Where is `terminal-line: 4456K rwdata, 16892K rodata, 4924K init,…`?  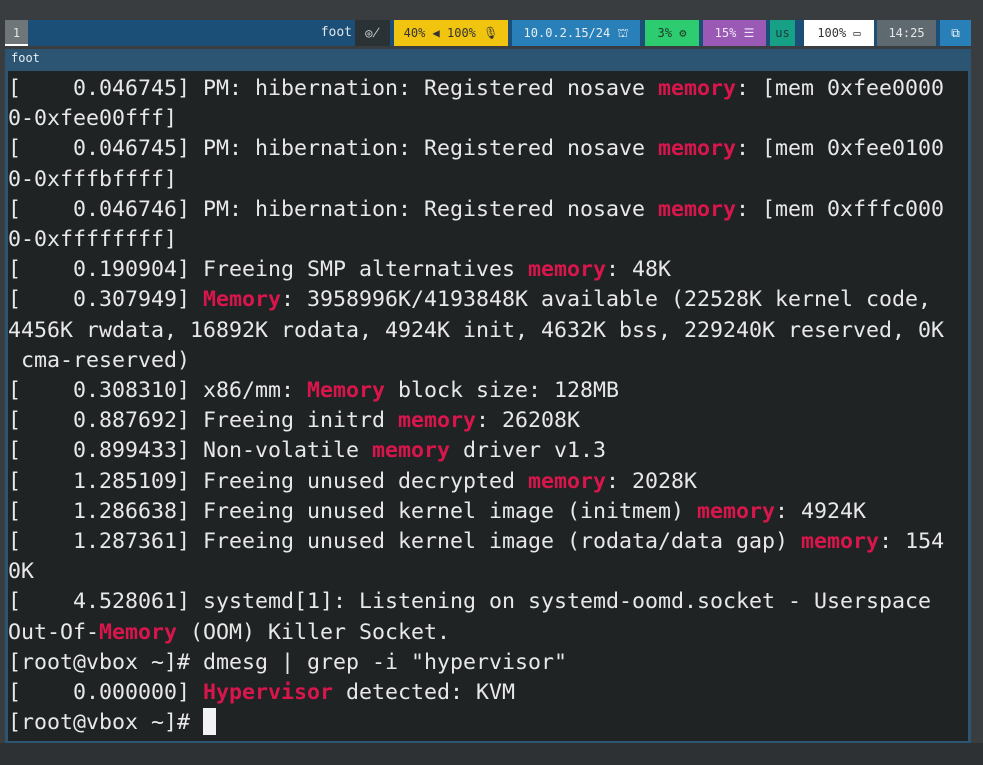 terminal-line: 4456K rwdata, 16892K rodata, 4924K init,… is located at coordinates (476, 331).